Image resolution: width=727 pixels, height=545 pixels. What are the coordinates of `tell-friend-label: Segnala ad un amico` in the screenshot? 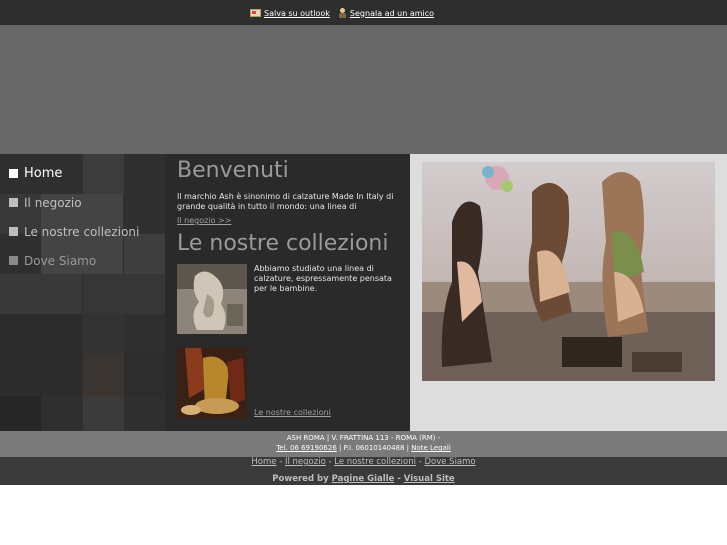 It's located at (392, 13).